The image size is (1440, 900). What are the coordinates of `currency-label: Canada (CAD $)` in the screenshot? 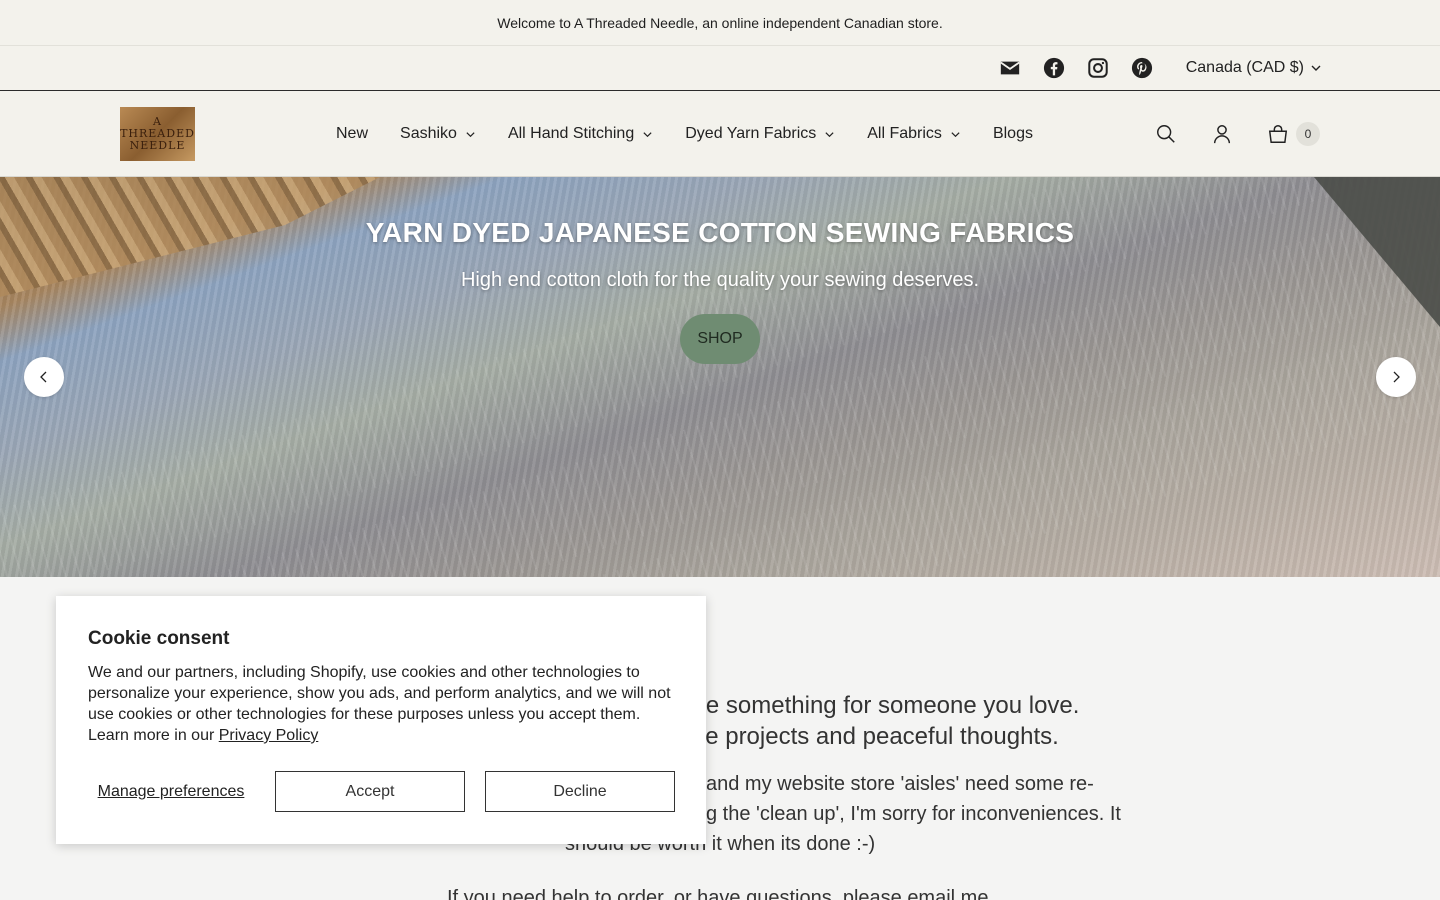 It's located at (1244, 67).